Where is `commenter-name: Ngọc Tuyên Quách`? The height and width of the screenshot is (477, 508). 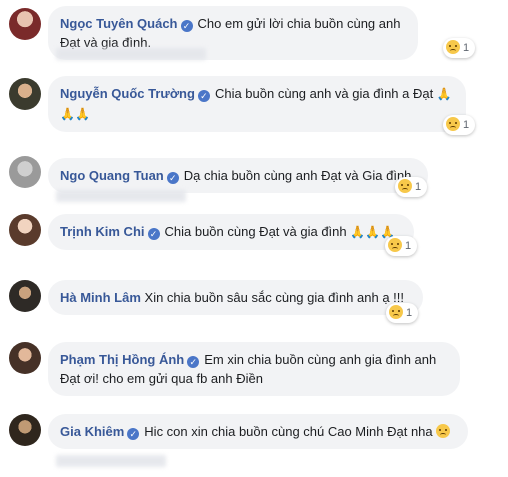
commenter-name: Ngọc Tuyên Quách is located at coordinates (119, 23).